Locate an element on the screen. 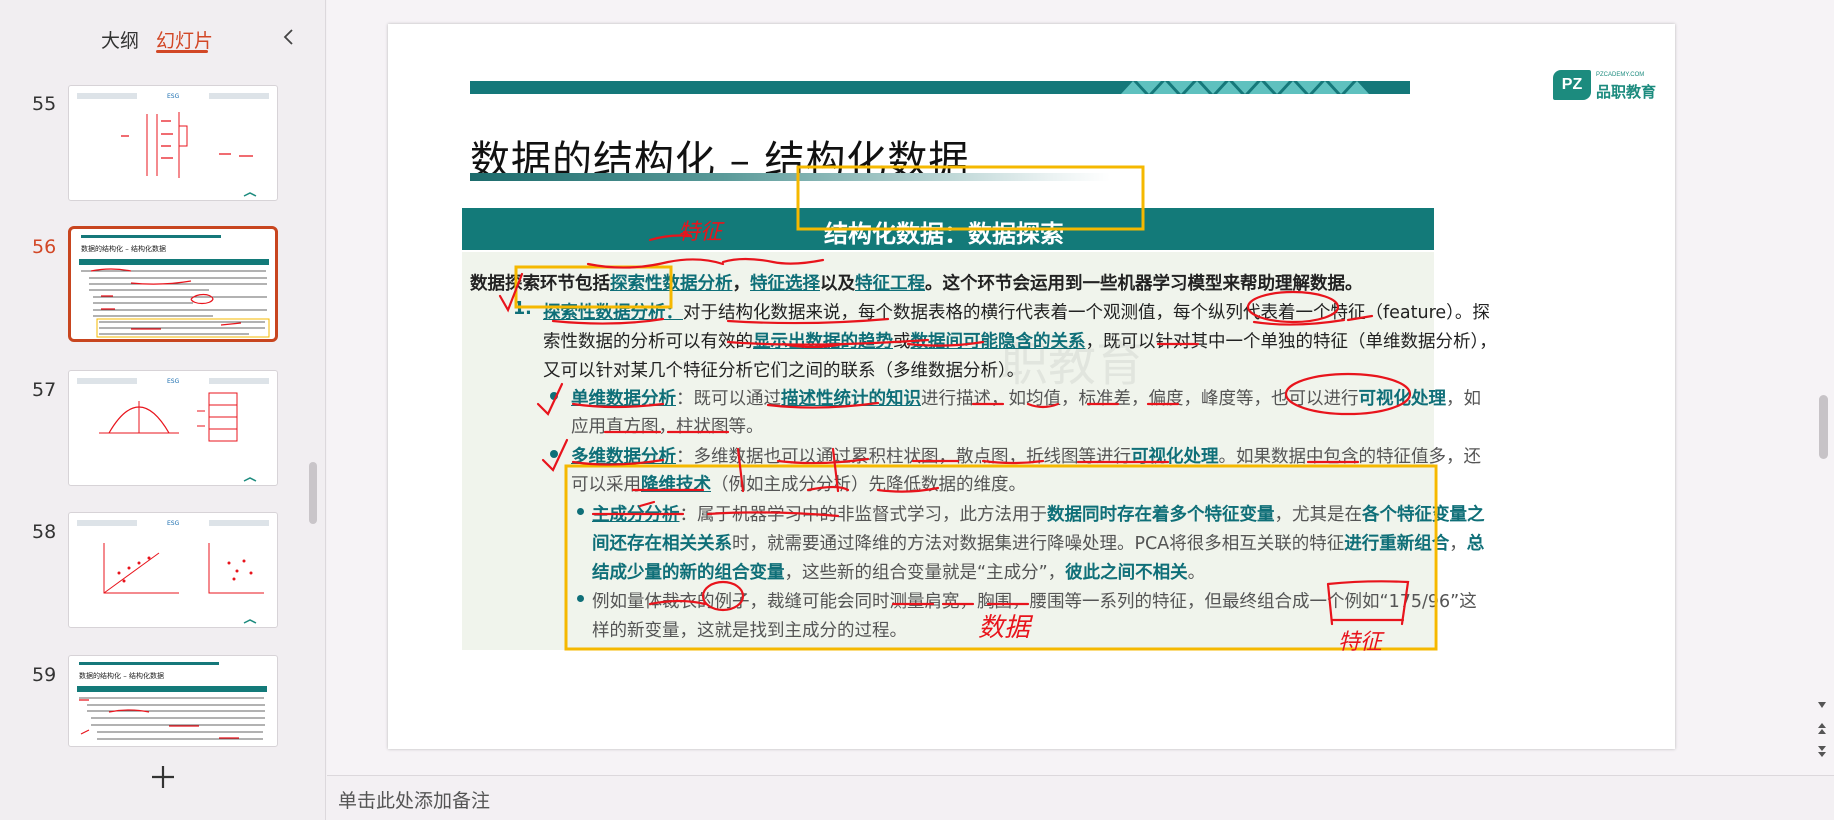 This screenshot has width=1834, height=820. sub1-text: 时，就需要通过降维的方法对数据集进行降噪处理。PCA将很多相互关联的特征 is located at coordinates (1038, 544).